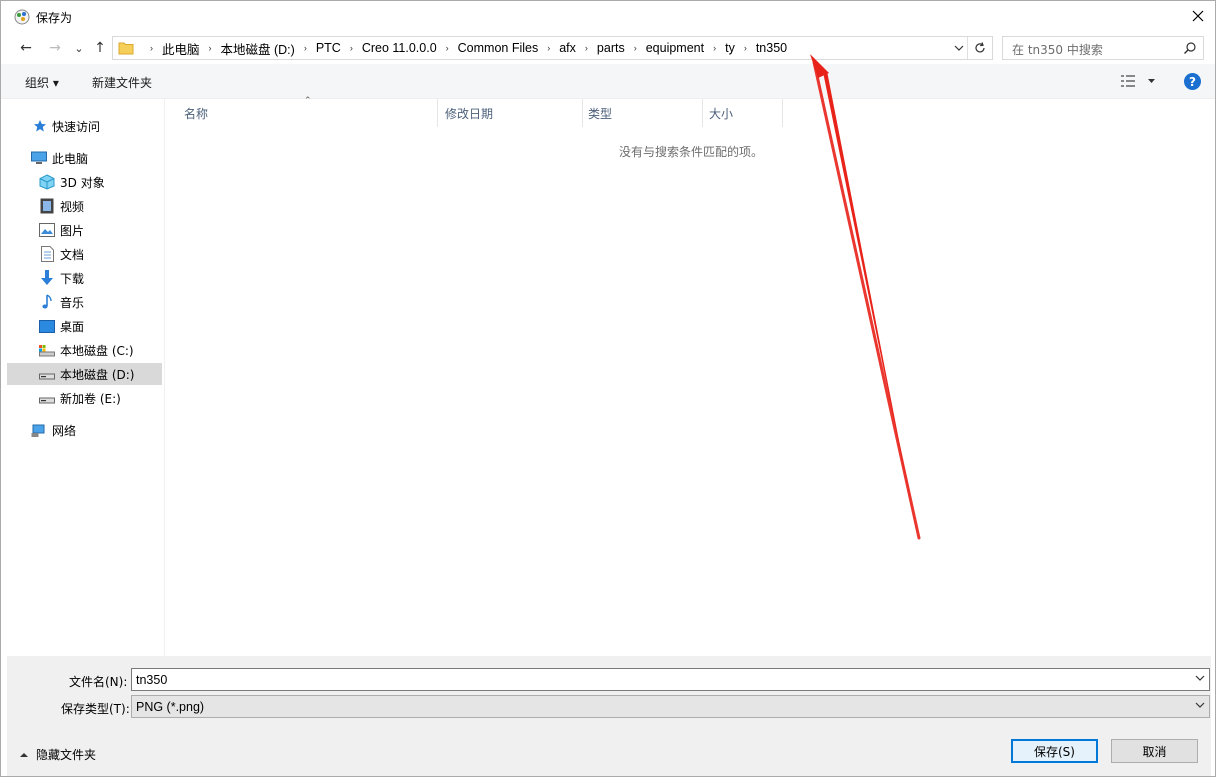 This screenshot has width=1216, height=777. I want to click on back-button: ←, so click(26, 48).